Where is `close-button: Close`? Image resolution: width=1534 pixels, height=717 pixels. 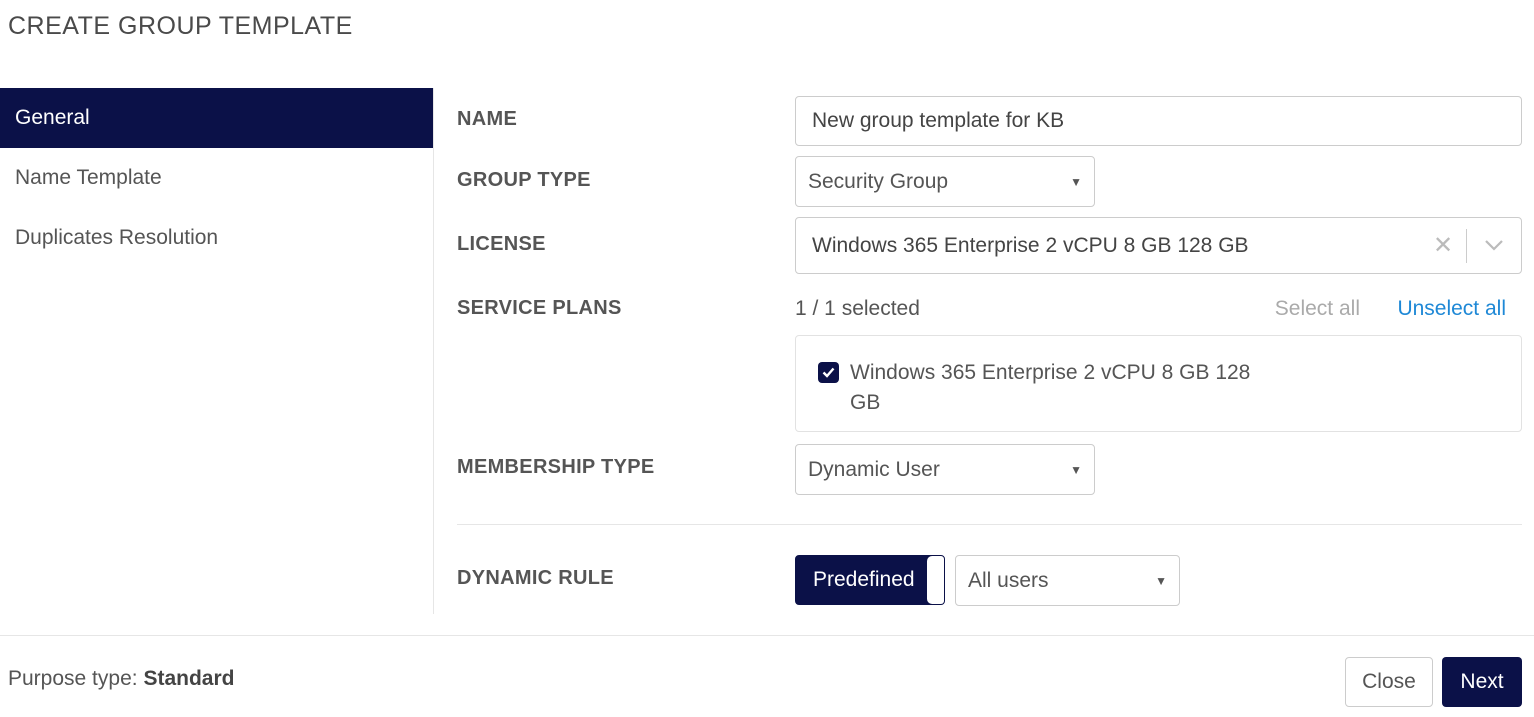
close-button: Close is located at coordinates (1389, 682).